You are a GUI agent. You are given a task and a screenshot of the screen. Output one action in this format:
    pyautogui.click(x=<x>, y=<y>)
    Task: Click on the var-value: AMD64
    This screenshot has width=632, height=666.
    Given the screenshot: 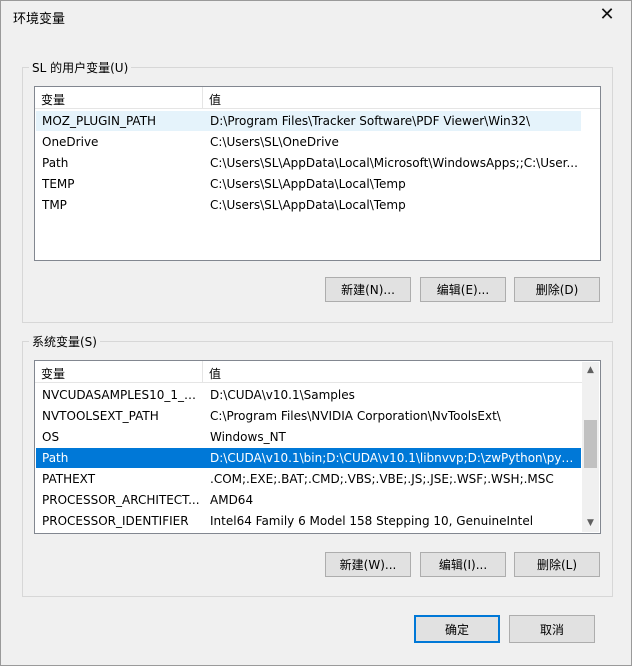 What is the action you would take?
    pyautogui.click(x=232, y=500)
    